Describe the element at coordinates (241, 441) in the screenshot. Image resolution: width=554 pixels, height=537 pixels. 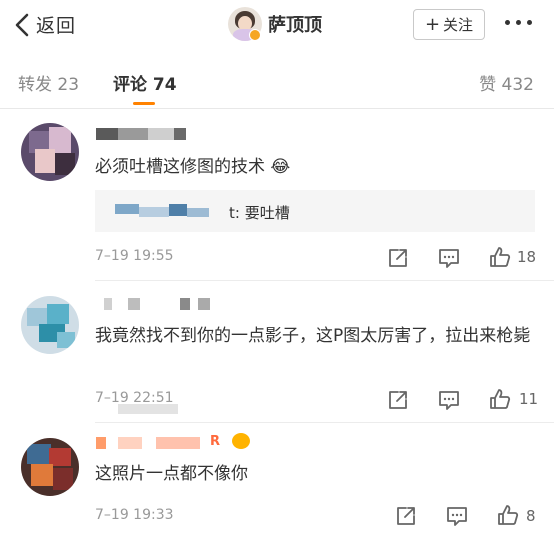
I see `member-crown-icon` at that location.